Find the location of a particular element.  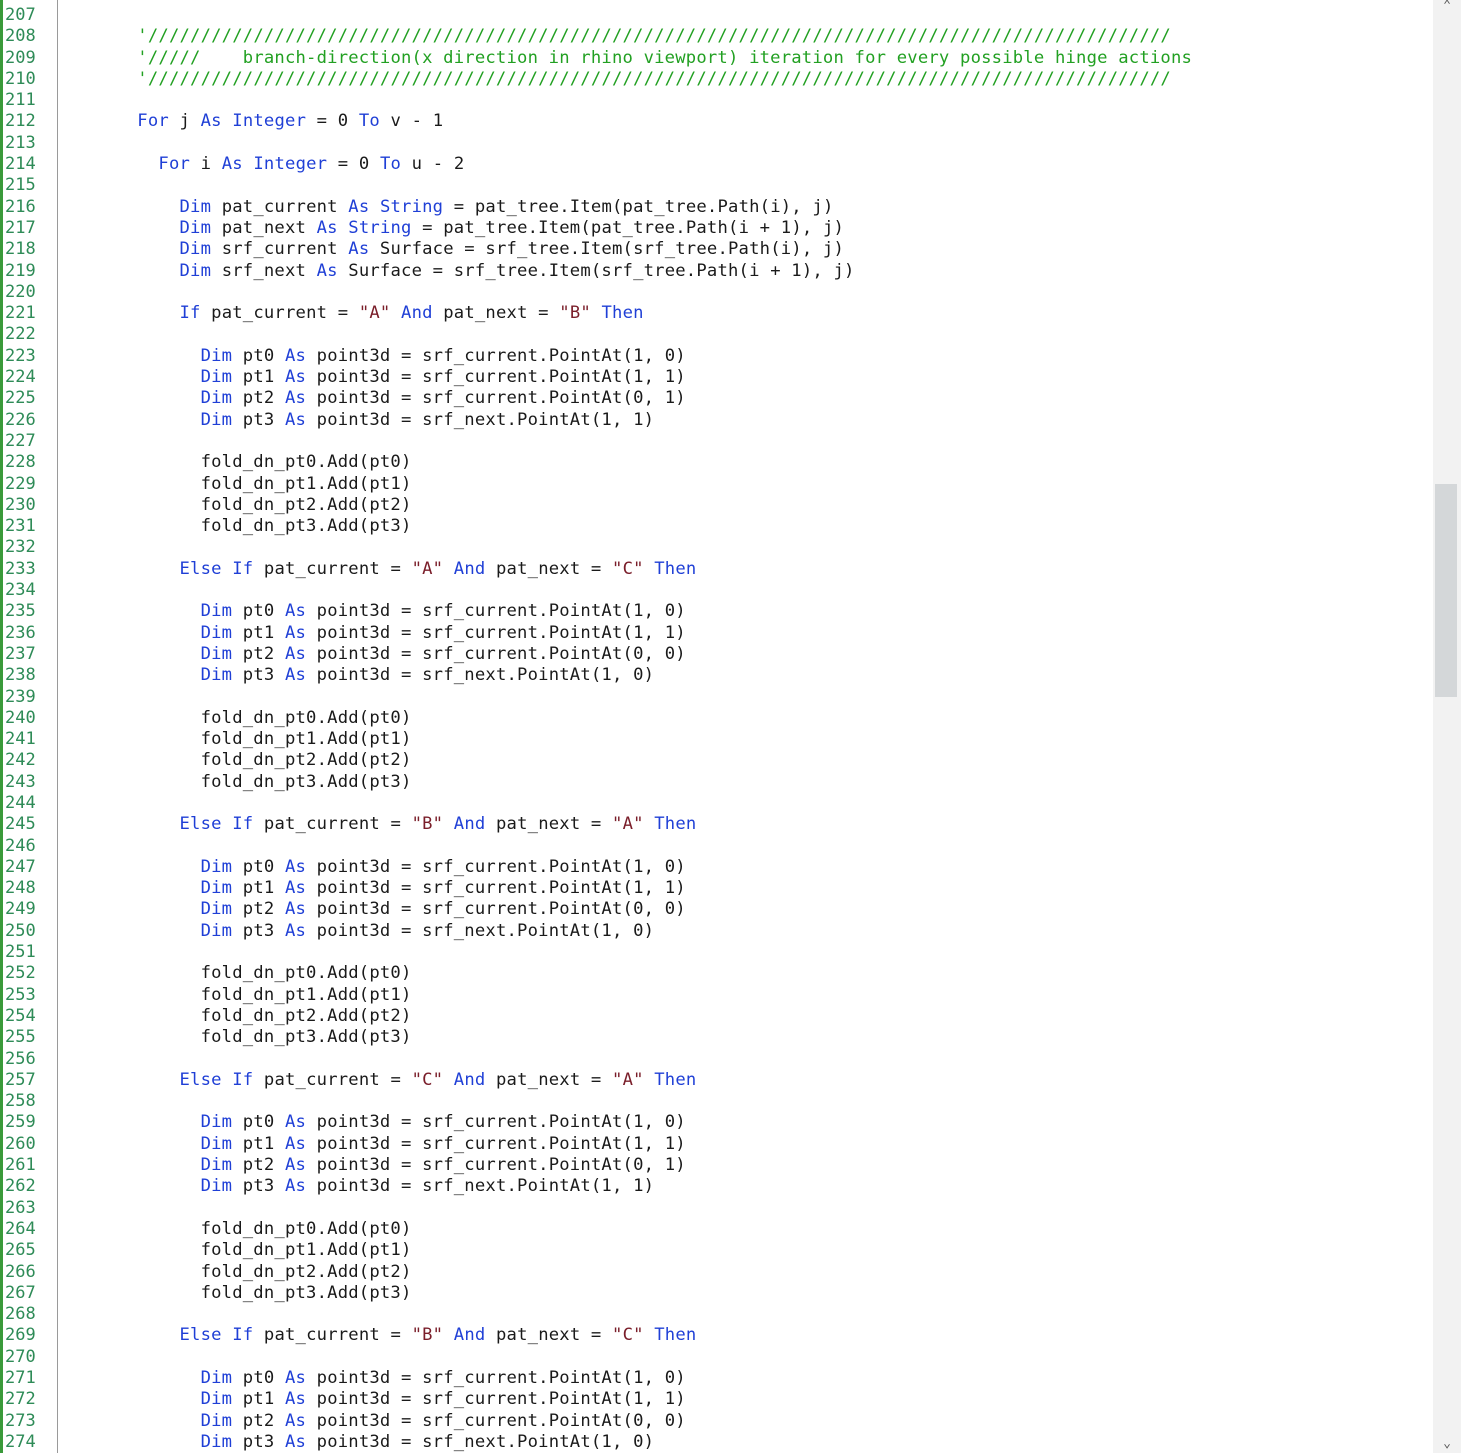

code-text: For j As Integer = 0 To v - 1 is located at coordinates (258, 121).